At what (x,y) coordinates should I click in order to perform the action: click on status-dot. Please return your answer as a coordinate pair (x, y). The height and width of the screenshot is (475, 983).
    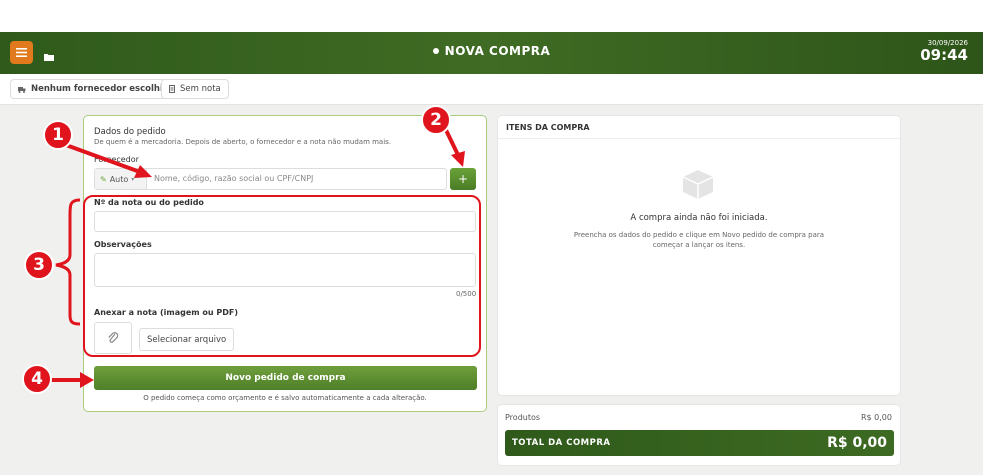
    Looking at the image, I should click on (435, 51).